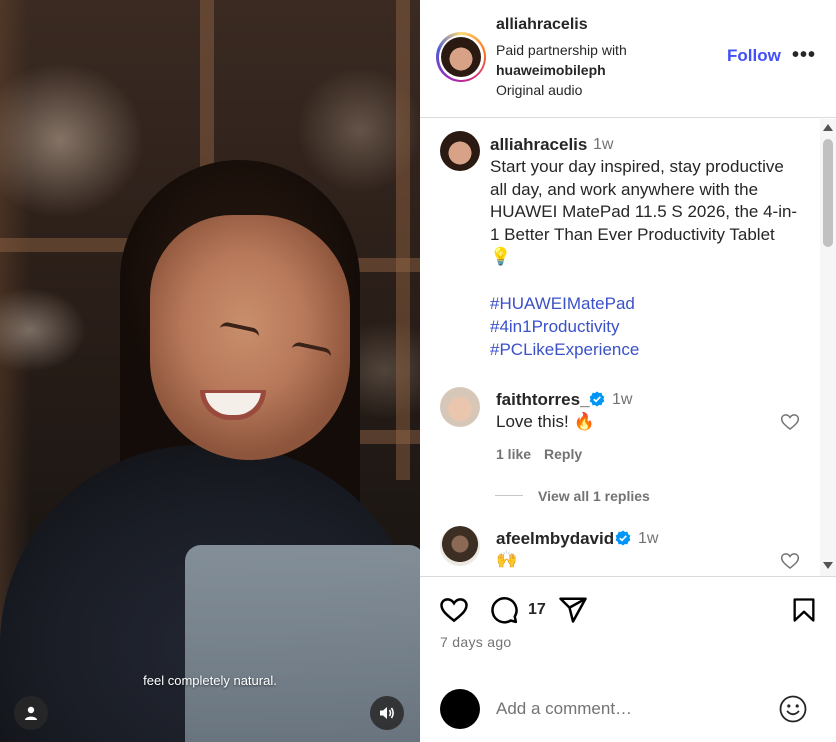 The height and width of the screenshot is (742, 836). What do you see at coordinates (632, 234) in the screenshot?
I see `caption-line: 1 Better Than Ever Productivity Tablet` at bounding box center [632, 234].